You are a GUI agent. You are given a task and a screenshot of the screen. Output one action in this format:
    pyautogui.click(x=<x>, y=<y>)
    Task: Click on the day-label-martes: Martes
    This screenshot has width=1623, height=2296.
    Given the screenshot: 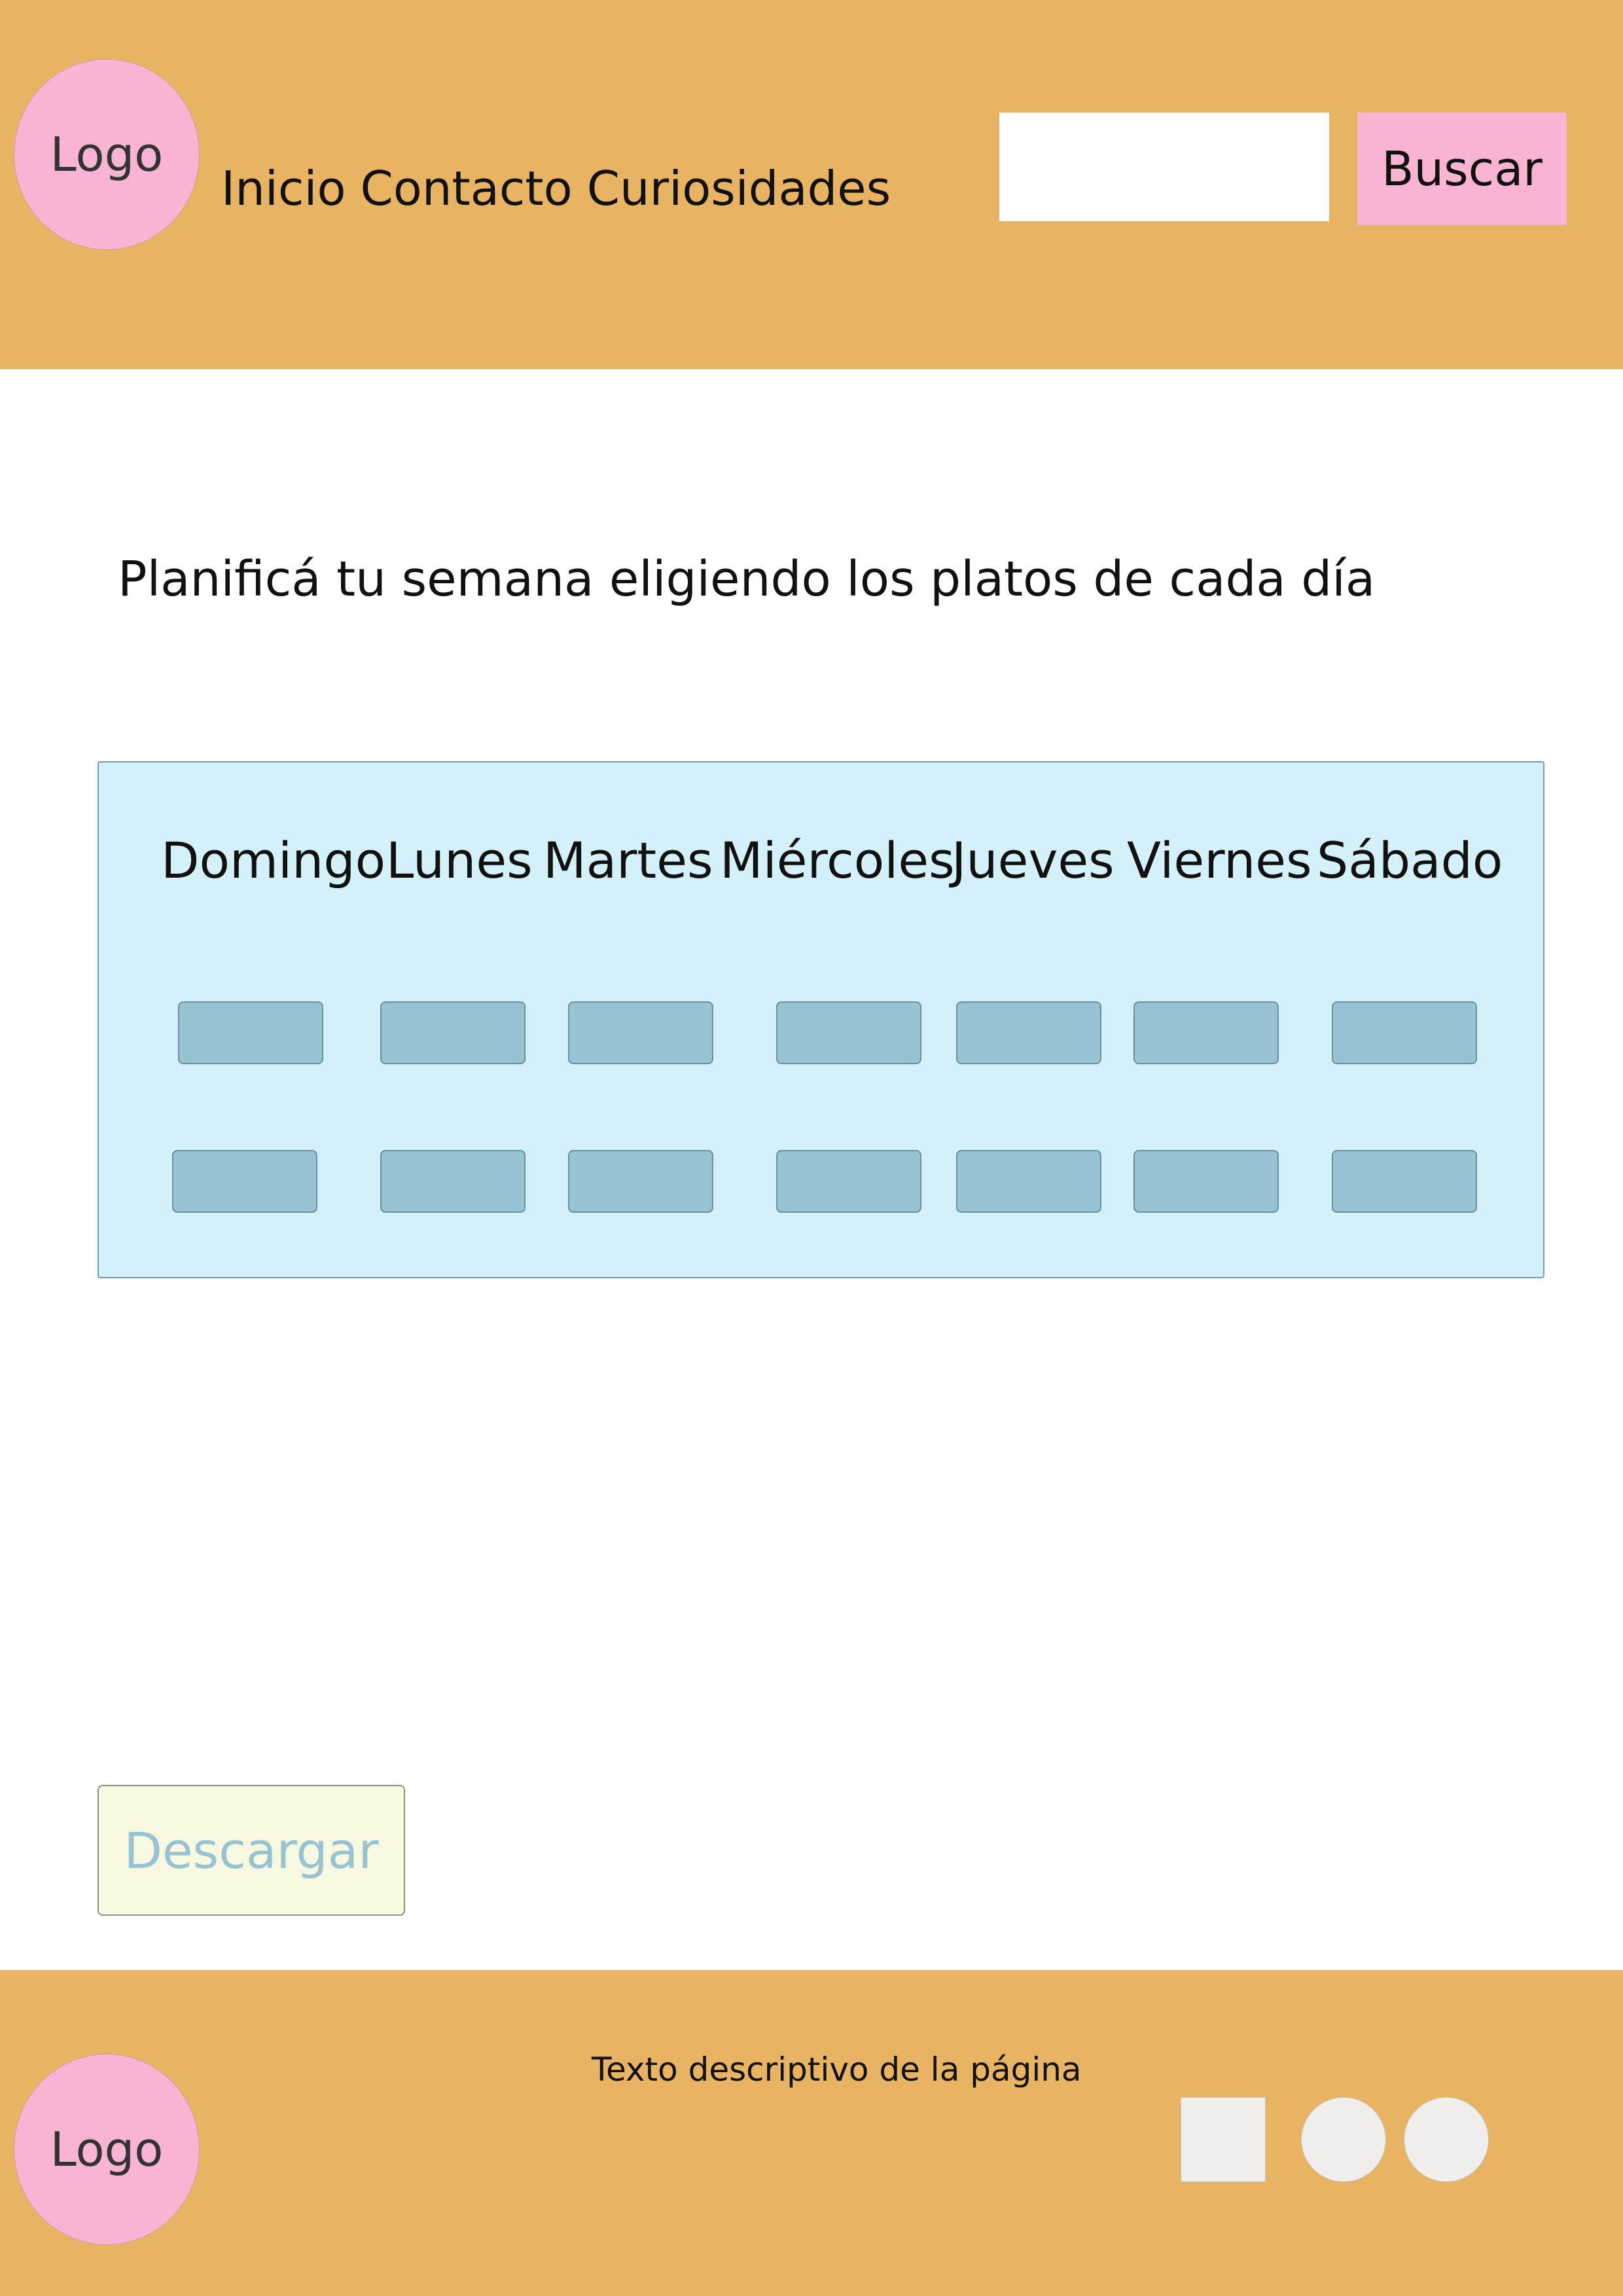 What is the action you would take?
    pyautogui.click(x=628, y=860)
    